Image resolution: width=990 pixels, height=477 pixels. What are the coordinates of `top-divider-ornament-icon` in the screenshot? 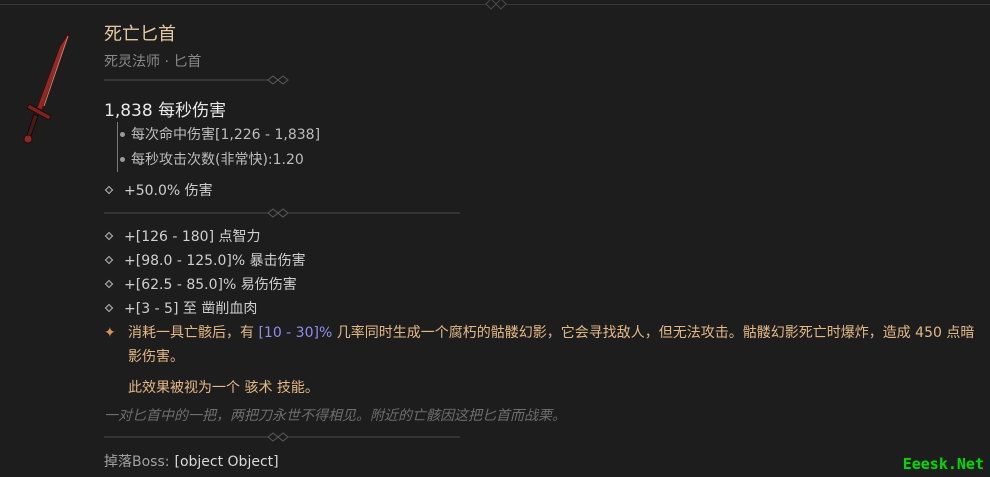 It's located at (496, 5).